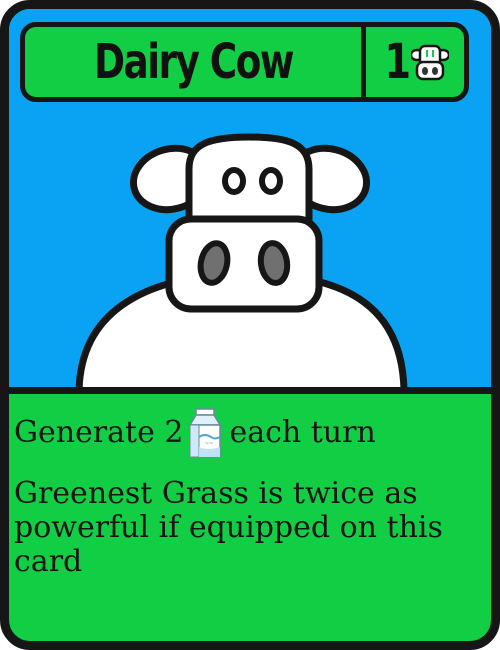 The width and height of the screenshot is (500, 650). I want to click on milk-carton-icon: ~~, so click(205, 433).